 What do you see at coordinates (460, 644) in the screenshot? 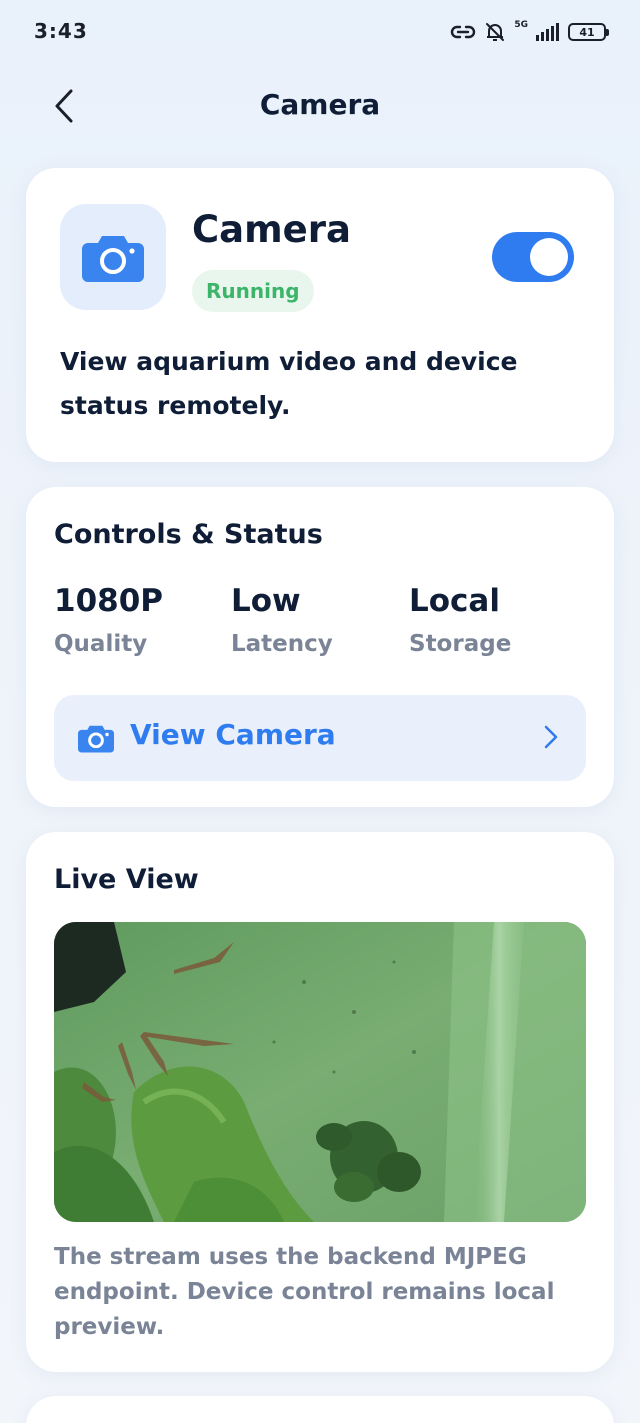
I see `stat-label: Storage` at bounding box center [460, 644].